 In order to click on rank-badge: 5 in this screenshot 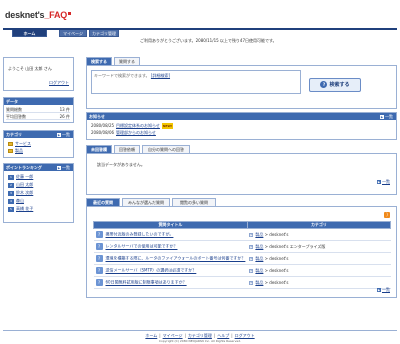, I will do `click(11, 209)`.